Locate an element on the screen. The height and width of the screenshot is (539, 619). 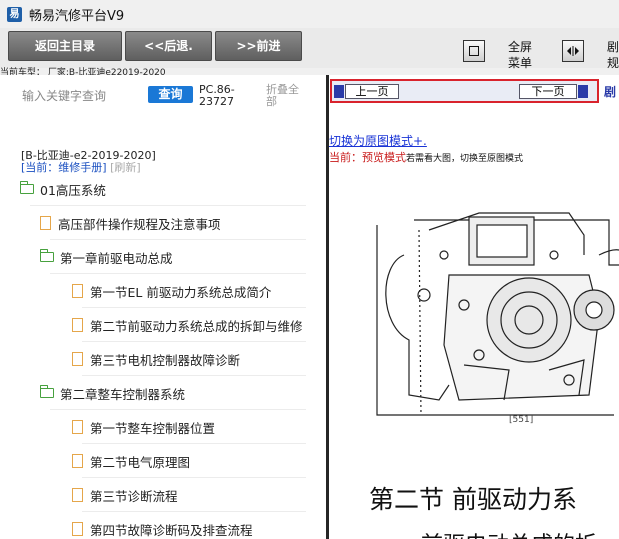
tree-doc-item: 第四节故障诊断码及排查流程 is located at coordinates (163, 525).